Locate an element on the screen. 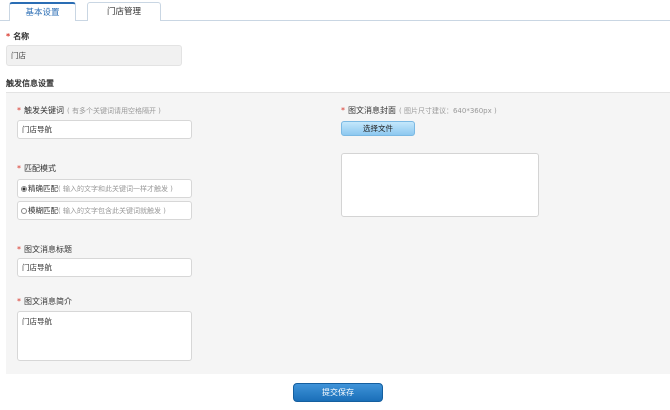 The width and height of the screenshot is (670, 410). match-mode-label: * 匹配模式 is located at coordinates (36, 168).